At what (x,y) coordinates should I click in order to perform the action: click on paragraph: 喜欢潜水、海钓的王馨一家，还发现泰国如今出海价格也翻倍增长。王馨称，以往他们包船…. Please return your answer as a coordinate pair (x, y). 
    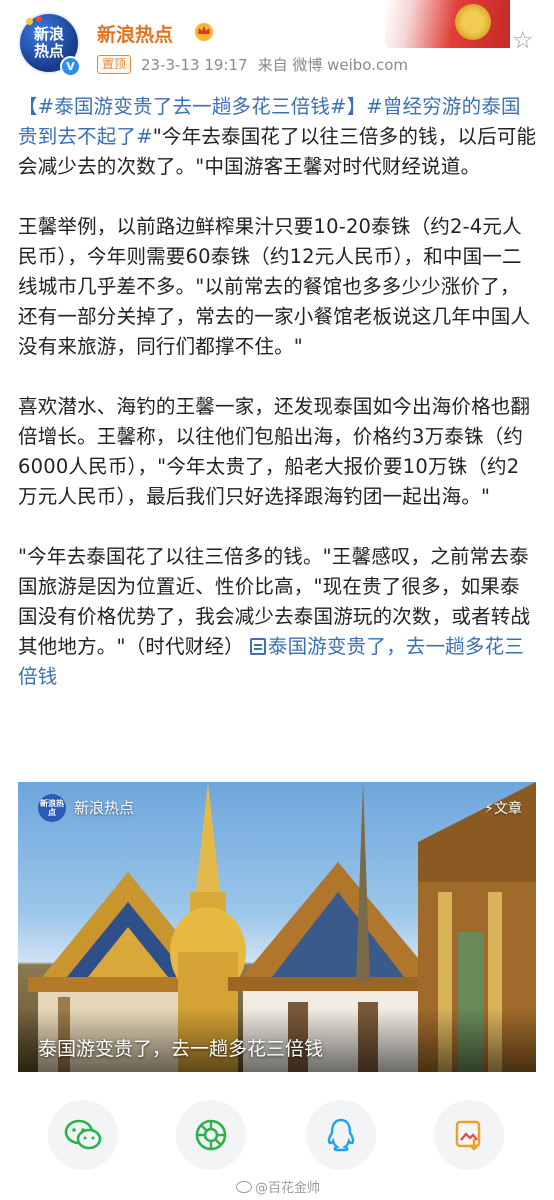
    Looking at the image, I should click on (274, 451).